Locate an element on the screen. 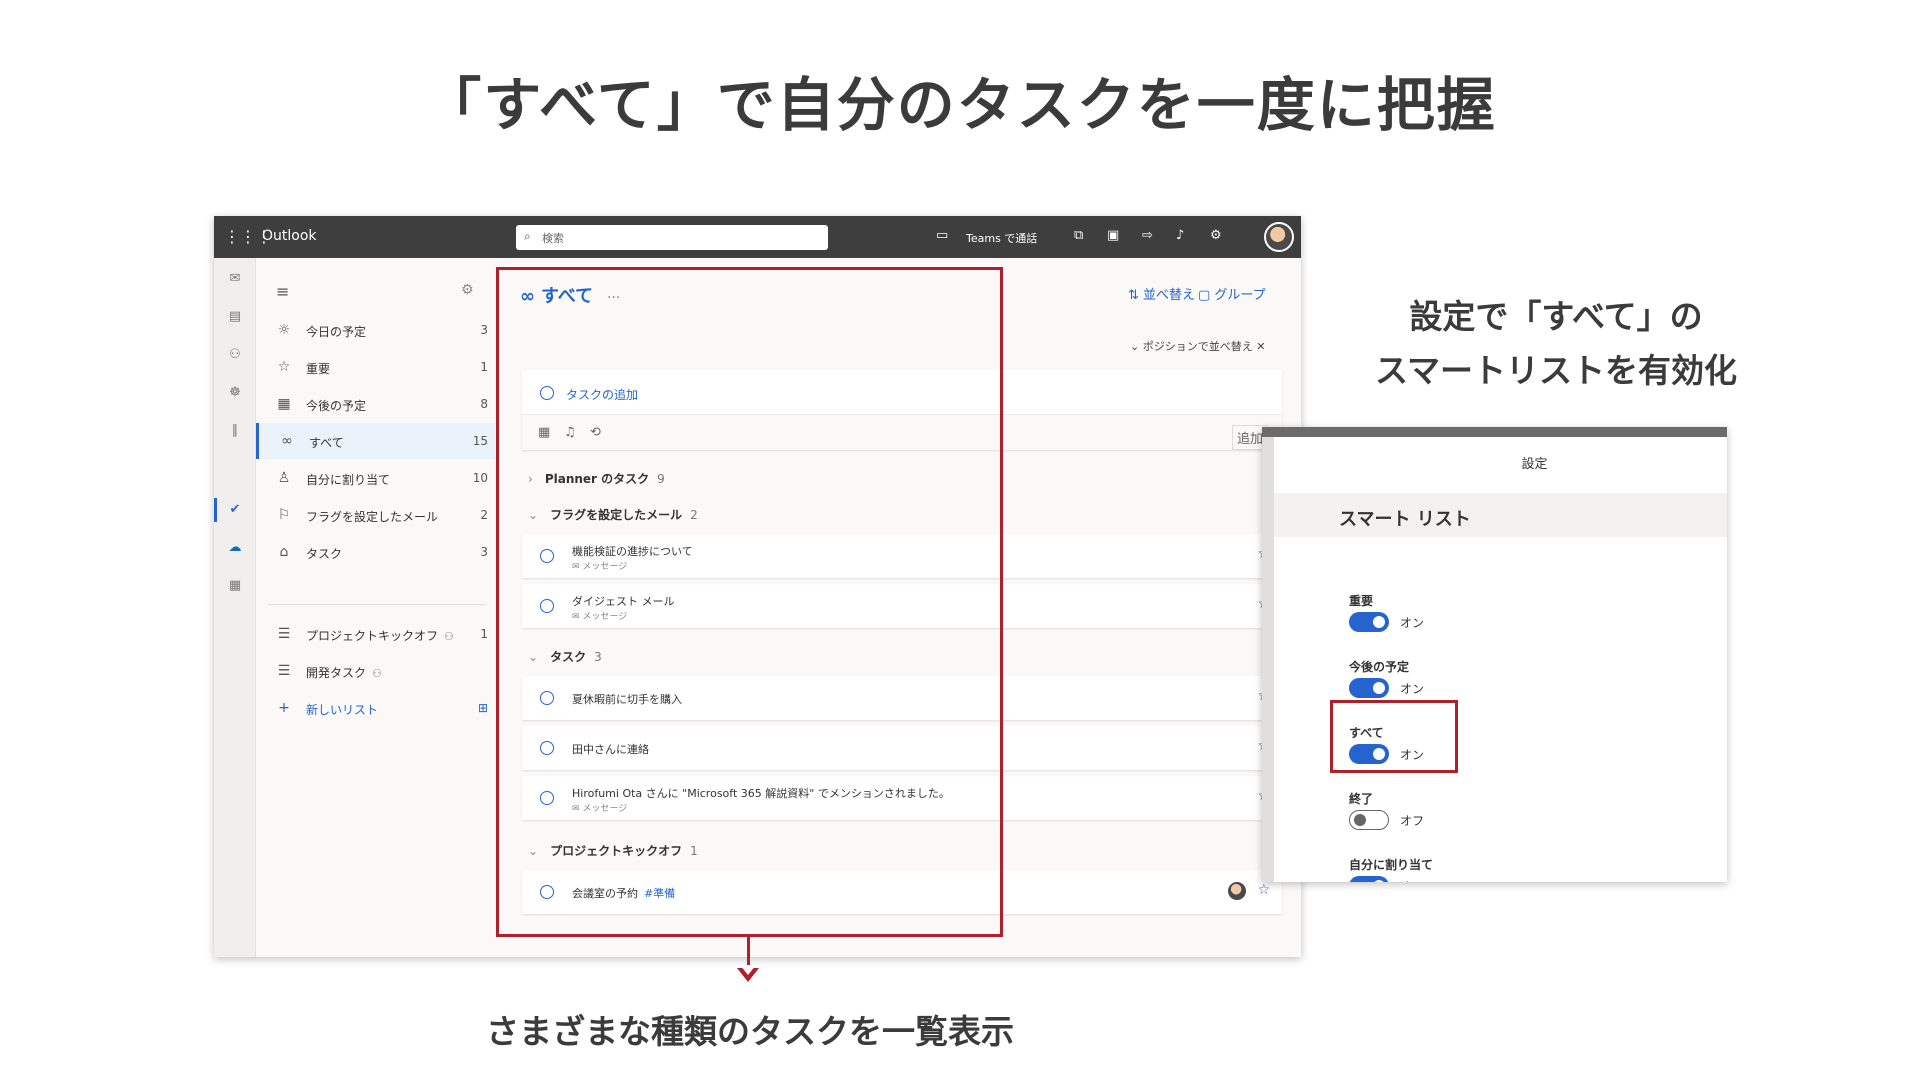 The width and height of the screenshot is (1920, 1079). smart-list-section: スマート リスト is located at coordinates (1500, 515).